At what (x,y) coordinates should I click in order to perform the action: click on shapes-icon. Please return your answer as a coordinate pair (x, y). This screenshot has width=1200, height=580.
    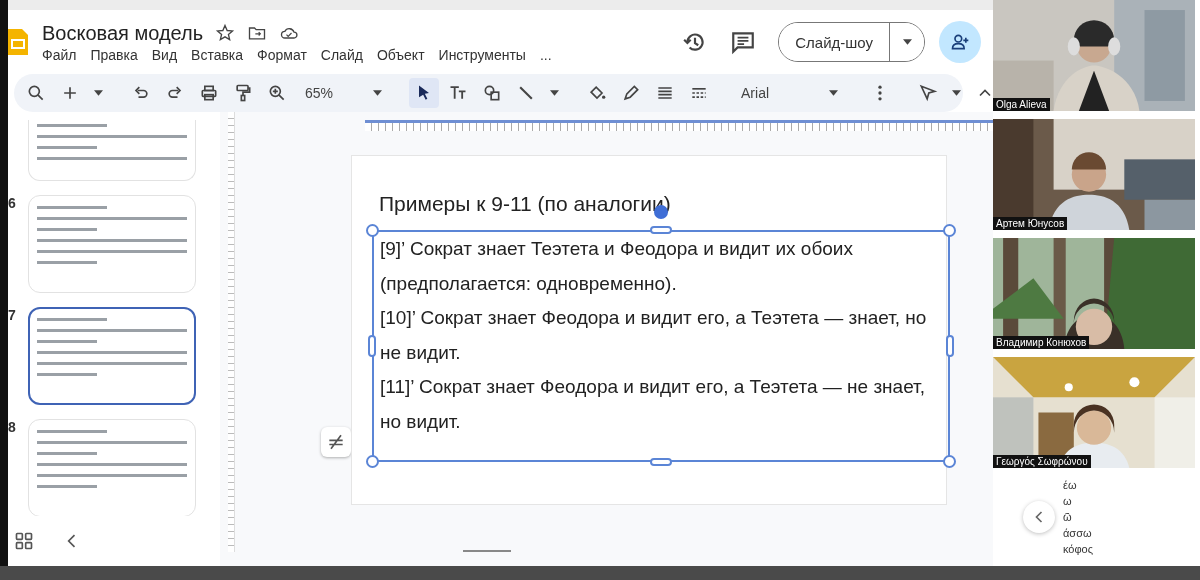
    Looking at the image, I should click on (492, 93).